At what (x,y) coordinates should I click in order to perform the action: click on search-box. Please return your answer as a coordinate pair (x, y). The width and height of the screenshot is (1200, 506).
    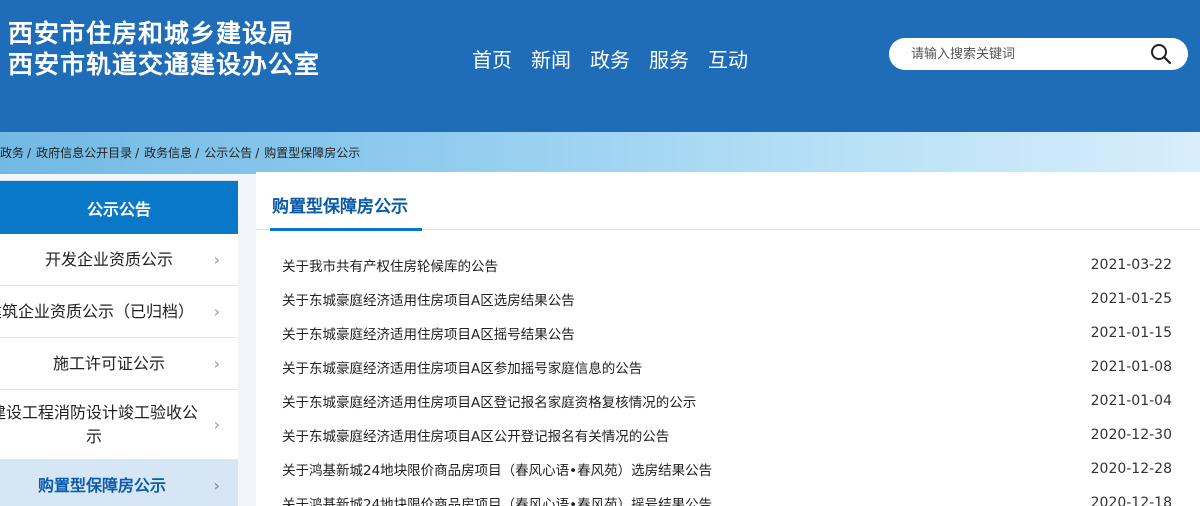
    Looking at the image, I should click on (1038, 54).